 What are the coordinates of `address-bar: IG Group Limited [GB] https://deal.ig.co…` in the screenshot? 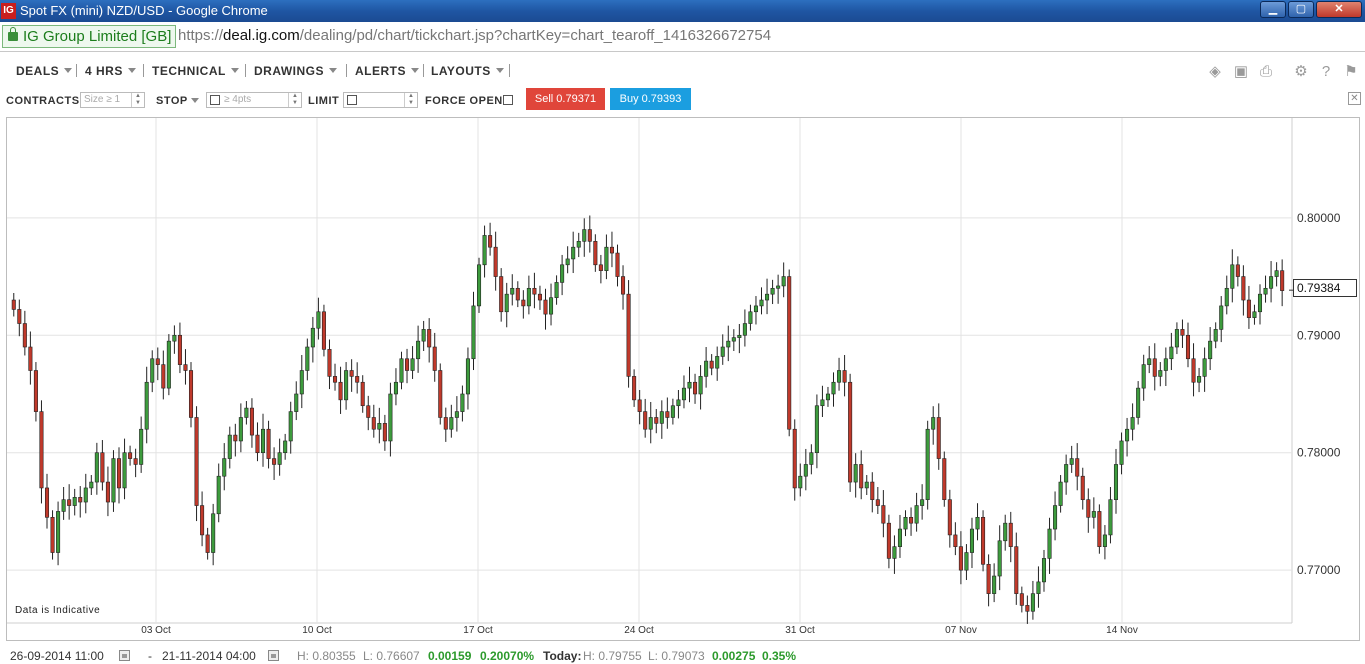 It's located at (682, 37).